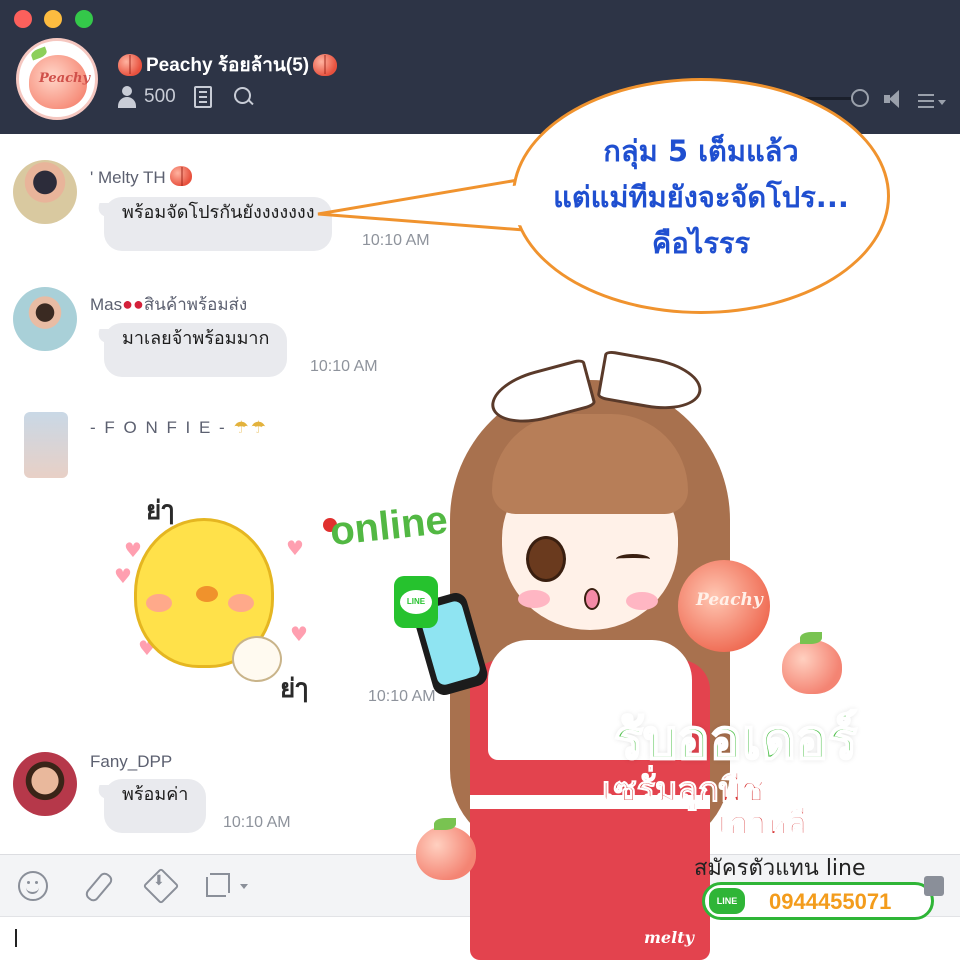 This screenshot has height=960, width=960. I want to click on sticker-text-bottom: ย่ๅ, so click(294, 689).